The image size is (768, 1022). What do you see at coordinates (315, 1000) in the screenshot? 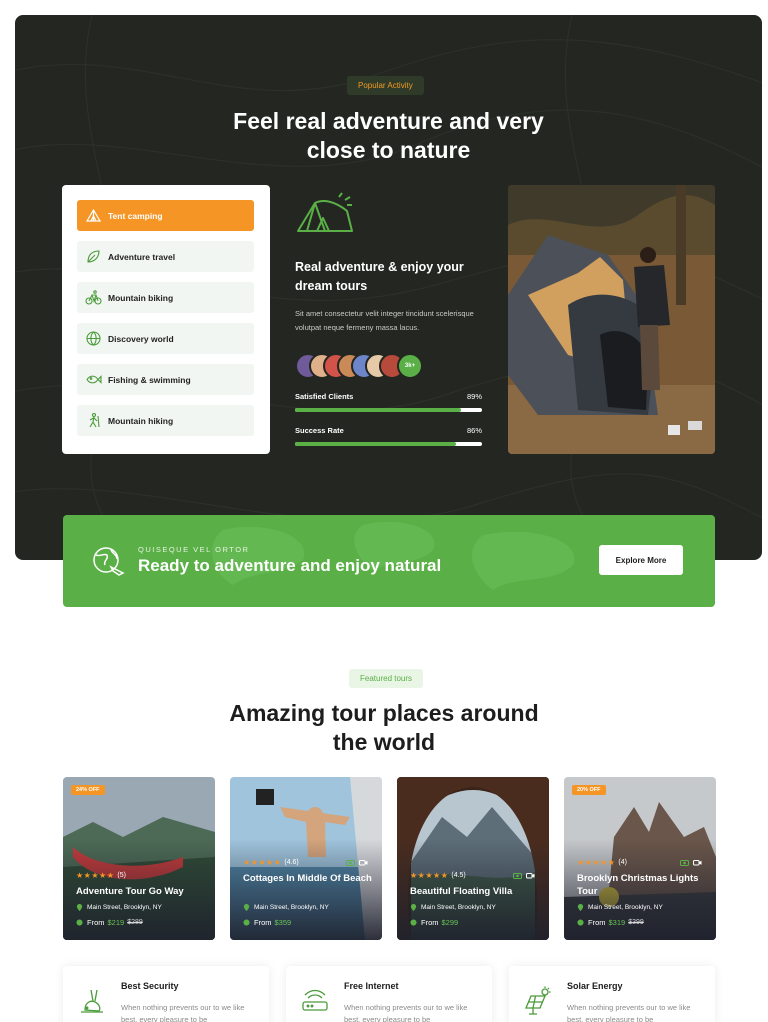
I see `router-icon` at bounding box center [315, 1000].